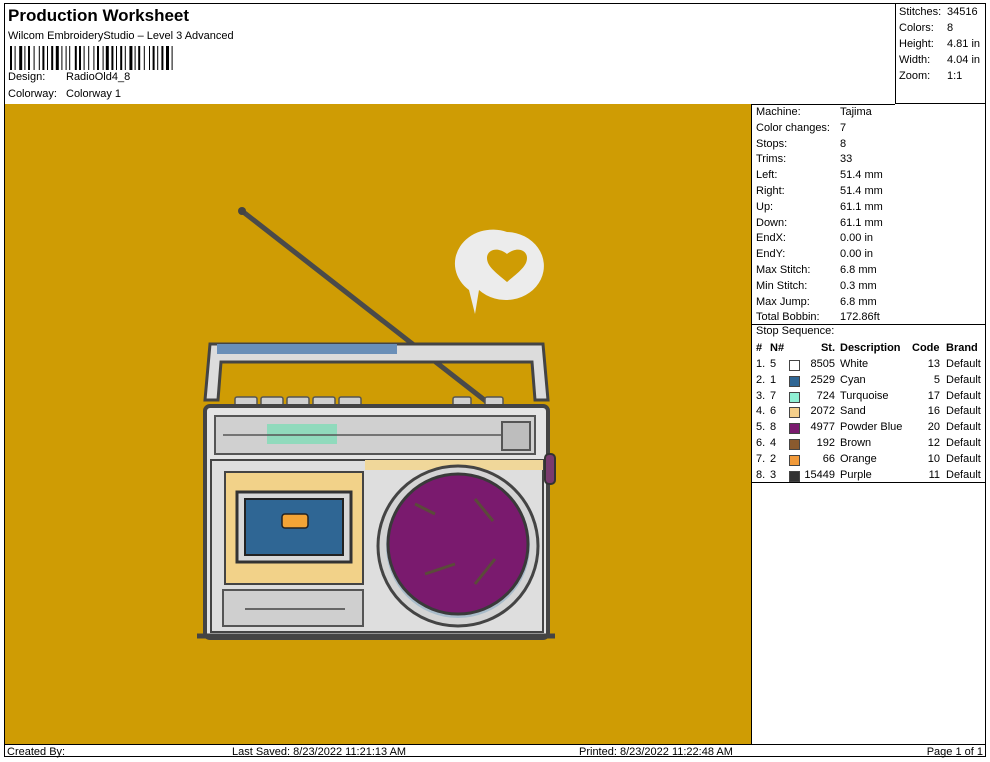 This screenshot has height=762, width=990. Describe the element at coordinates (773, 458) in the screenshot. I see `stop-needle: 2` at that location.